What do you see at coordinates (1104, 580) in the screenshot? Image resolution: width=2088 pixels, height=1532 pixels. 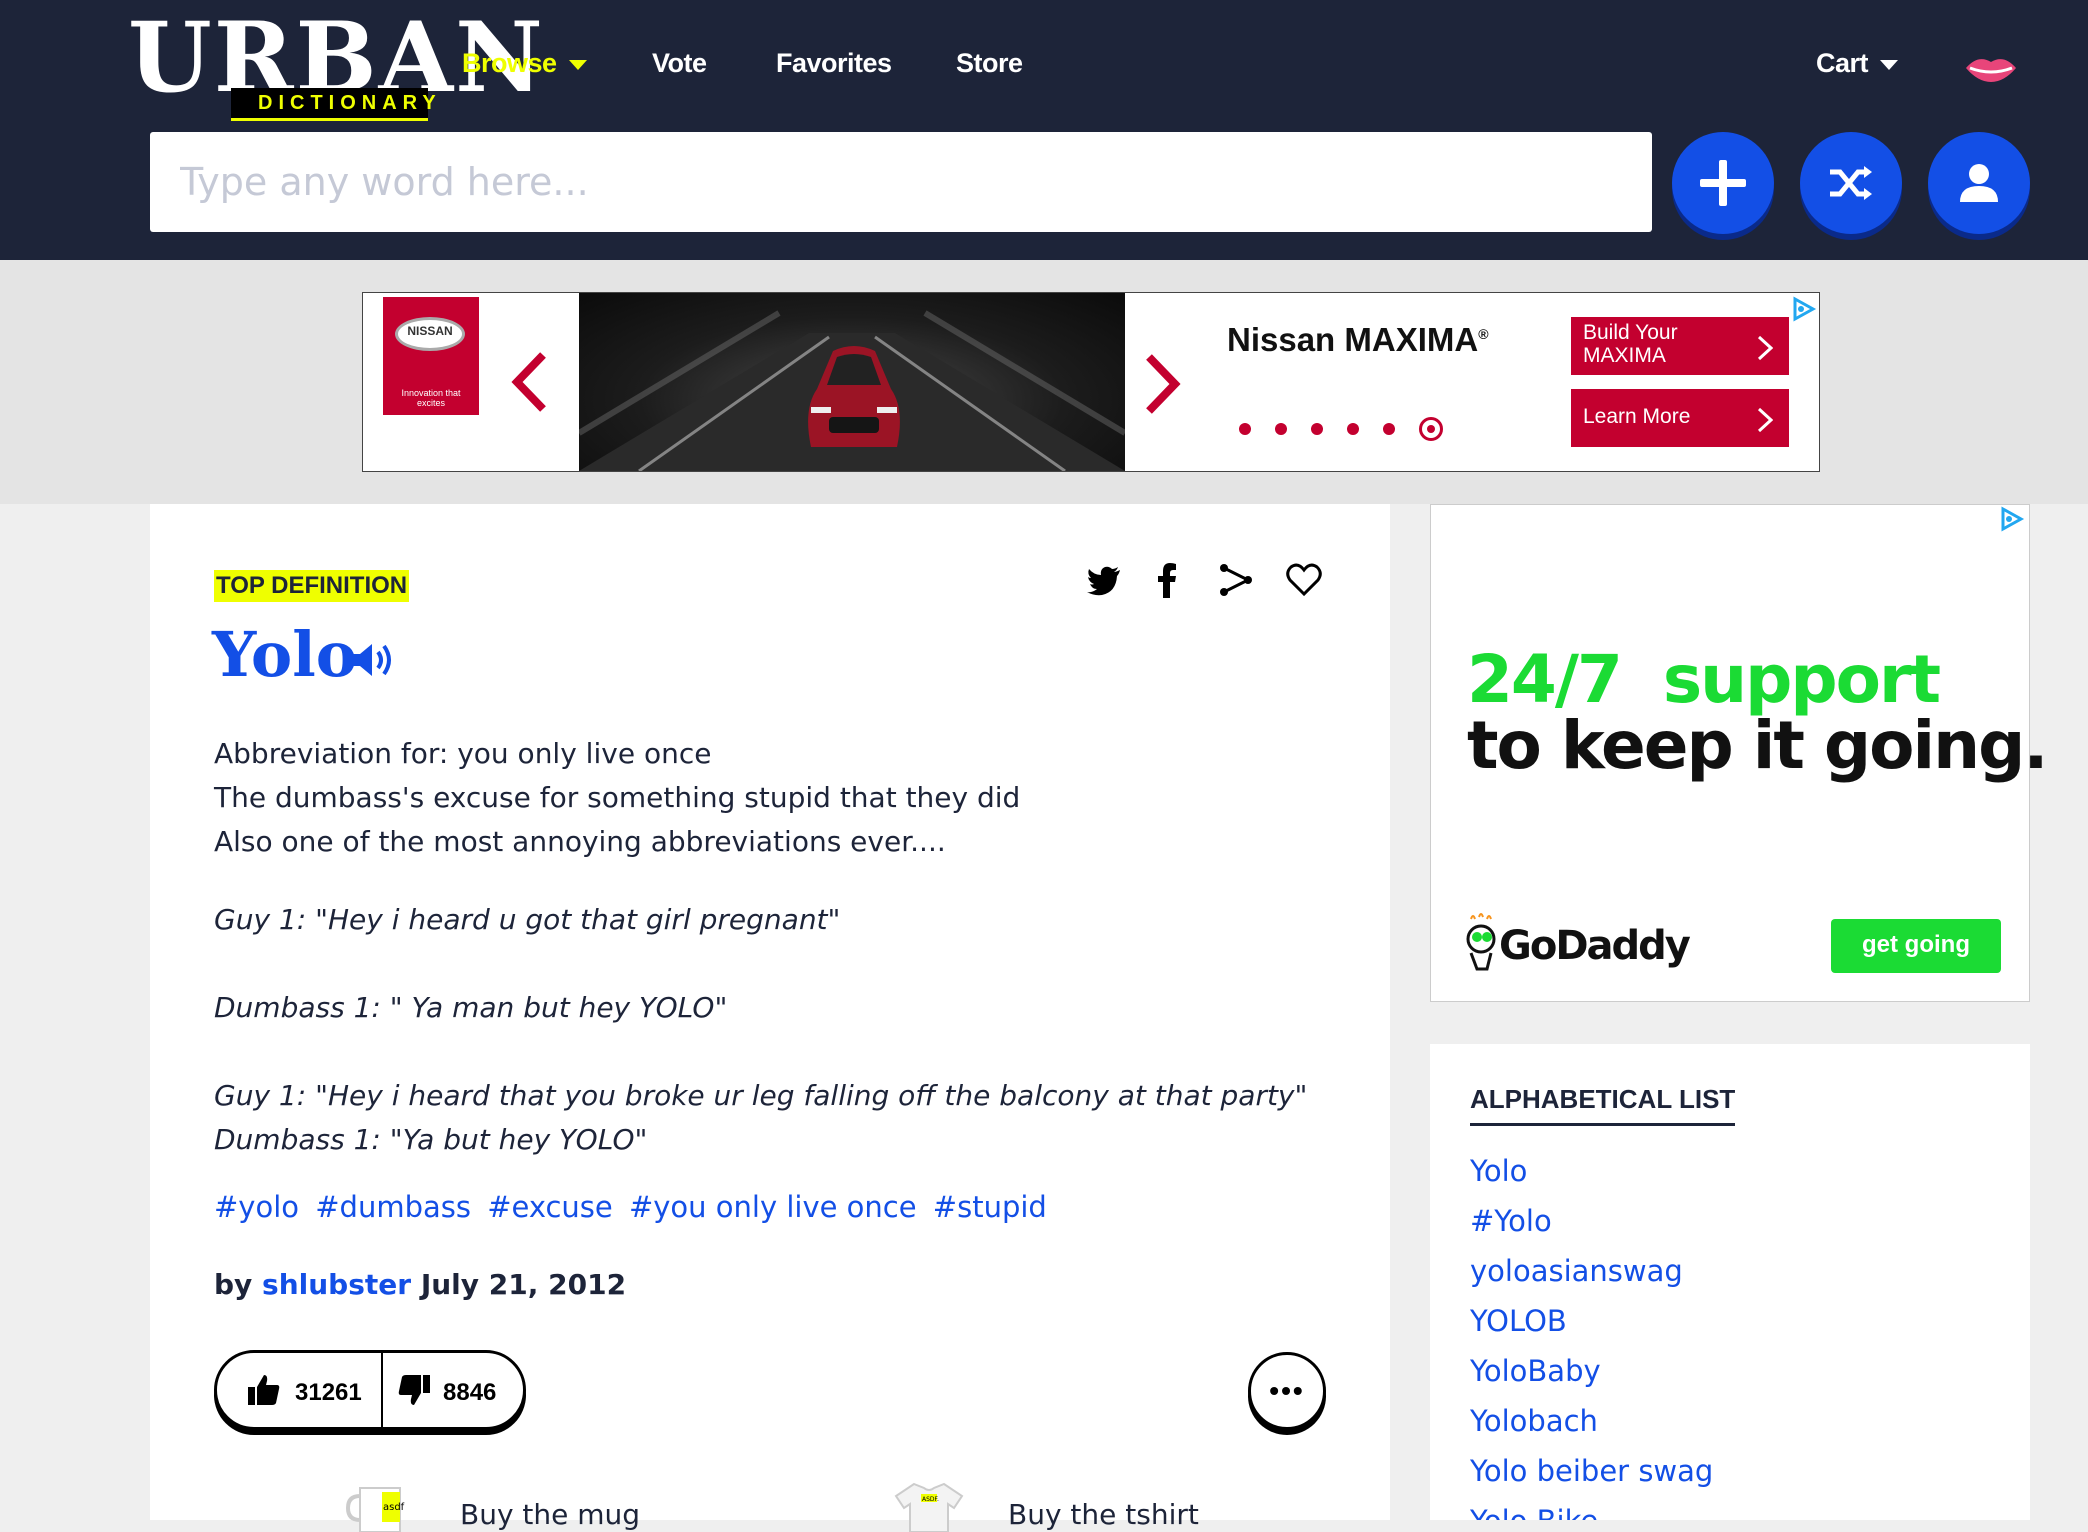 I see `twitter-icon` at bounding box center [1104, 580].